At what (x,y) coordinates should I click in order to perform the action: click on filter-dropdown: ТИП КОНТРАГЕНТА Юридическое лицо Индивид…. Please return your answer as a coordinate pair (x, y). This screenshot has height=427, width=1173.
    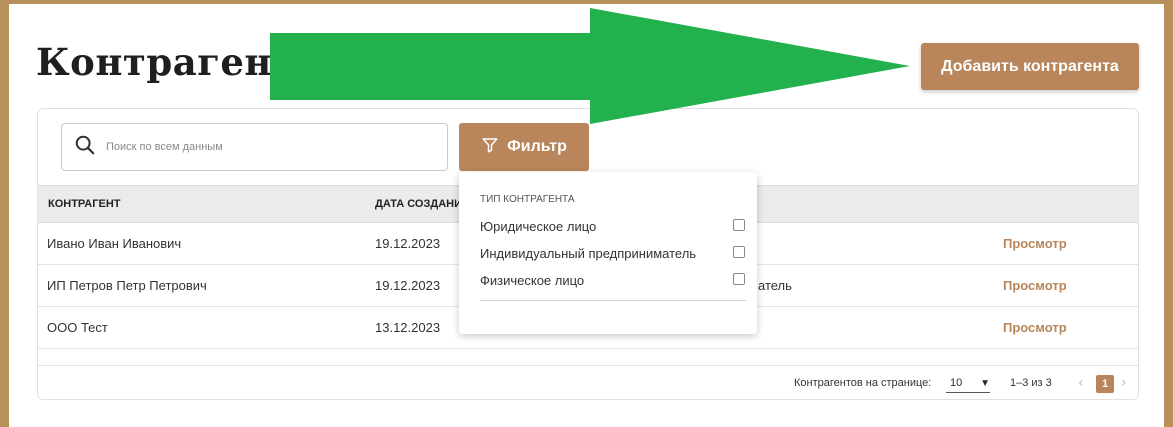
    Looking at the image, I should click on (608, 253).